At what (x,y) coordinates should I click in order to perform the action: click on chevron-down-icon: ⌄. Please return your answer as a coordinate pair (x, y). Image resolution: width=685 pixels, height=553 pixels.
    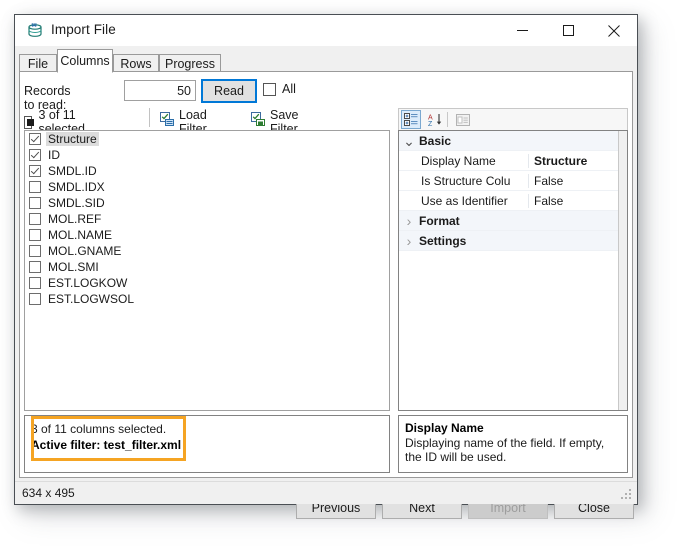
    Looking at the image, I should click on (409, 141).